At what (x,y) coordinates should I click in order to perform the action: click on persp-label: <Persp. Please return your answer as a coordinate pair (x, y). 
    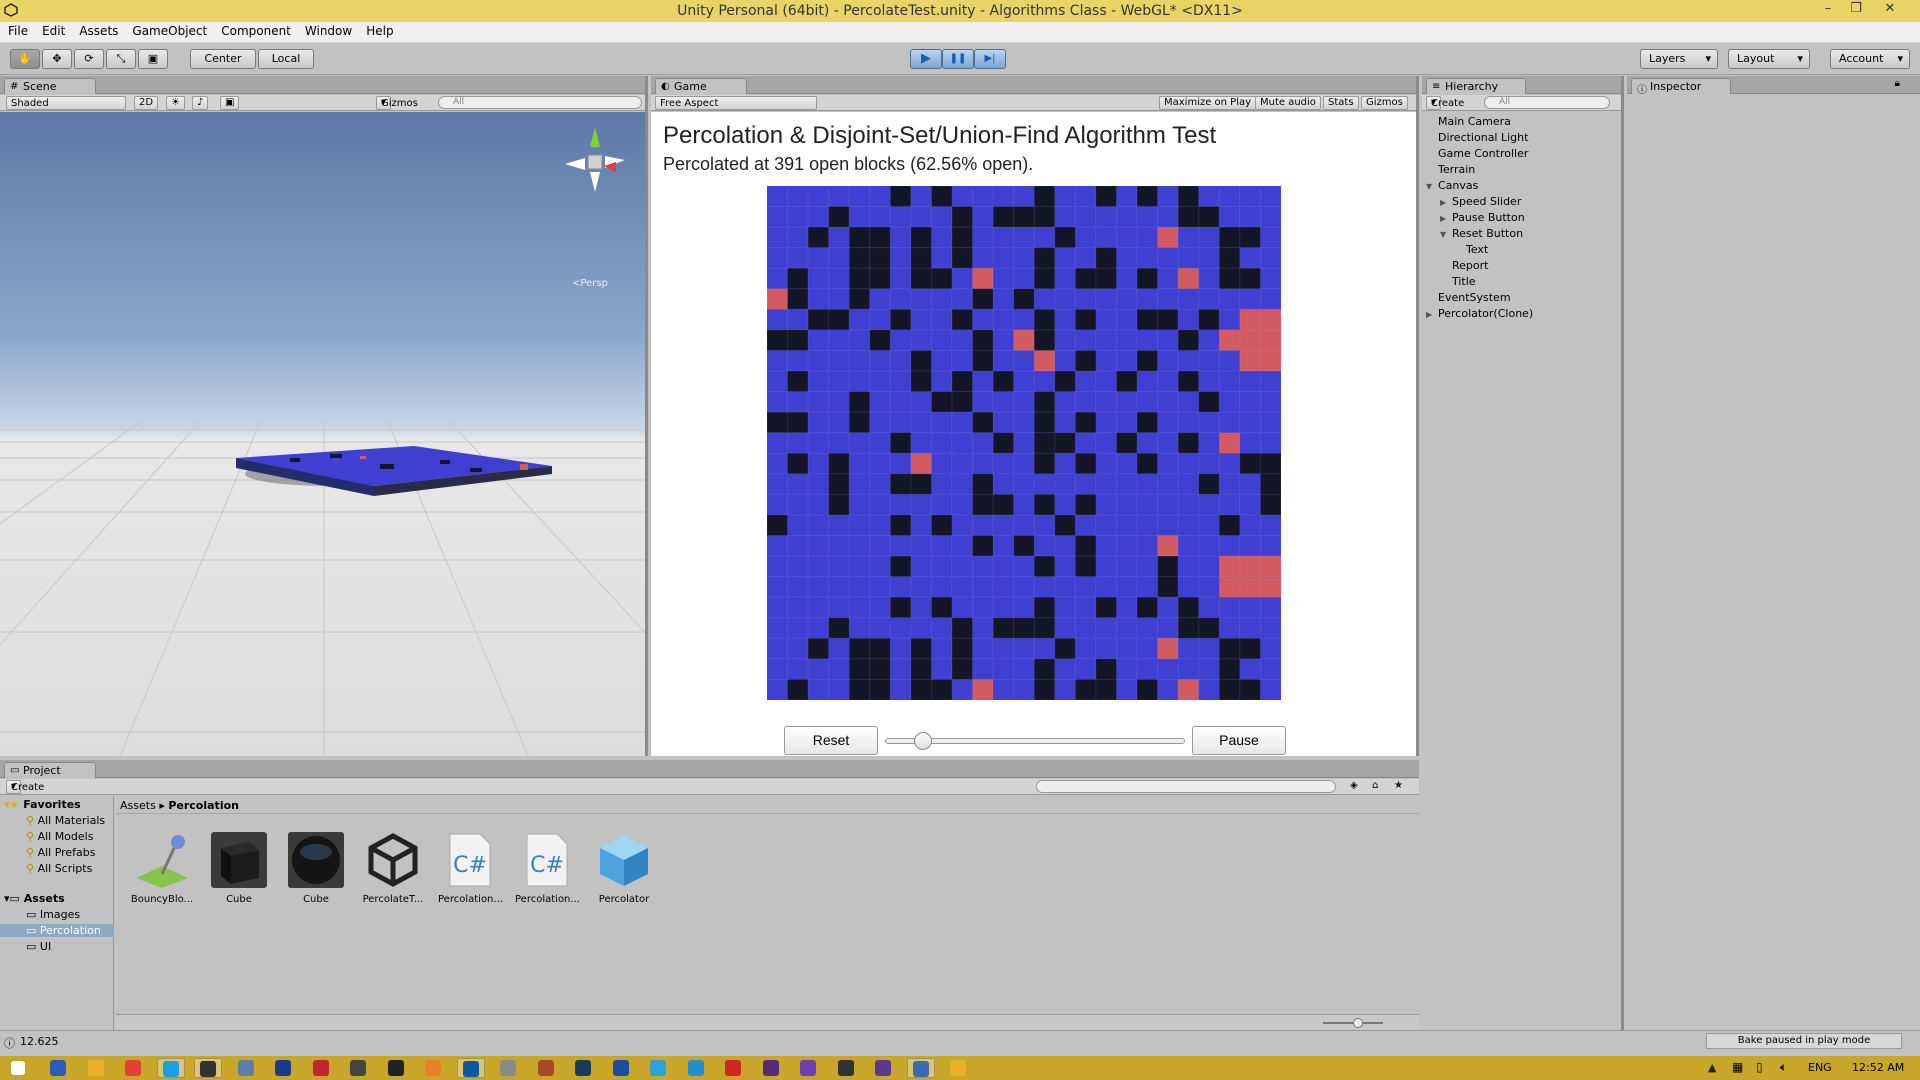
    Looking at the image, I should click on (590, 283).